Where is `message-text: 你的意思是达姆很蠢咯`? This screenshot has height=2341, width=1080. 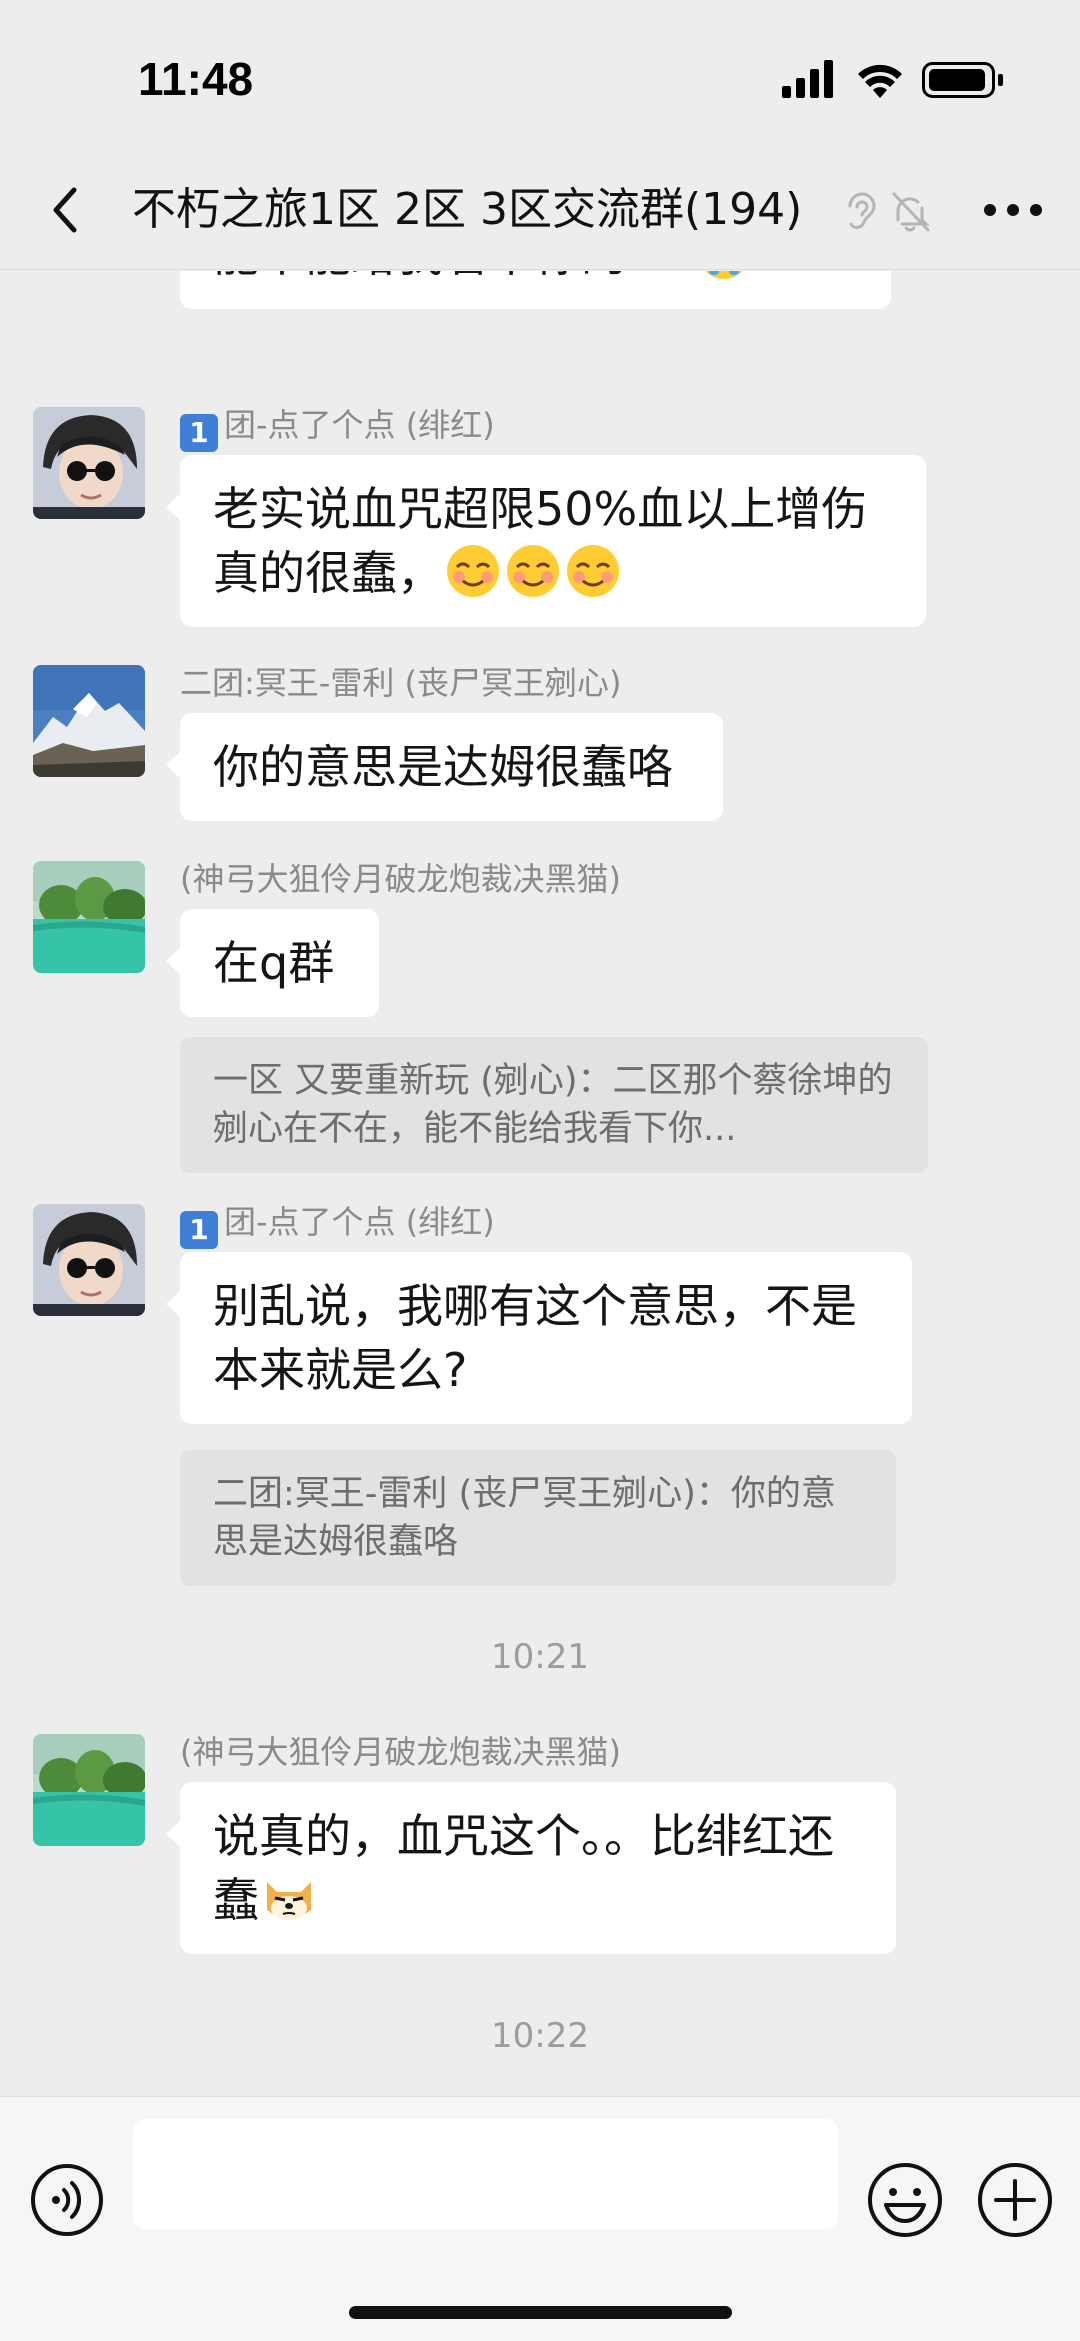 message-text: 你的意思是达姆很蠢咯 is located at coordinates (443, 767).